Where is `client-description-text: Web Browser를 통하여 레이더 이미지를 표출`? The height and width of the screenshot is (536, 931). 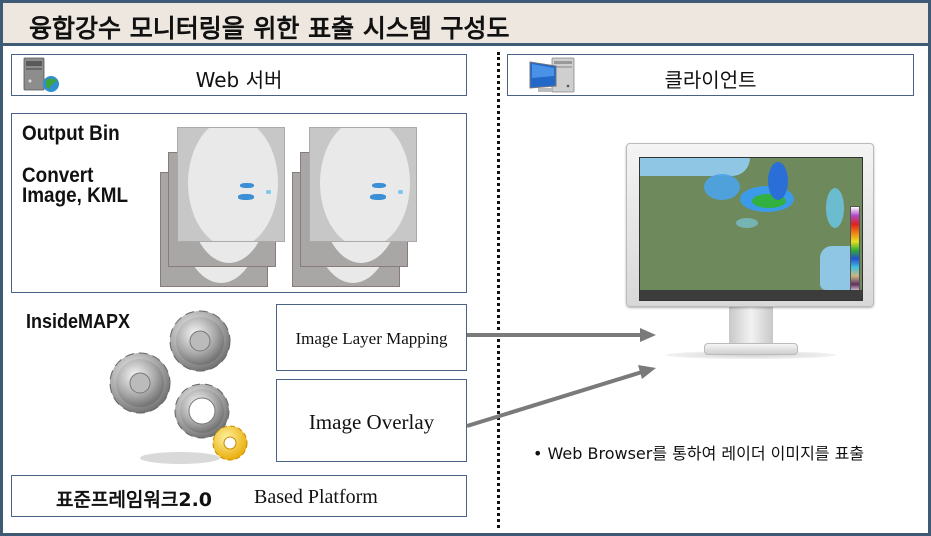
client-description-text: Web Browser를 통하여 레이더 이미지를 표출 is located at coordinates (706, 453).